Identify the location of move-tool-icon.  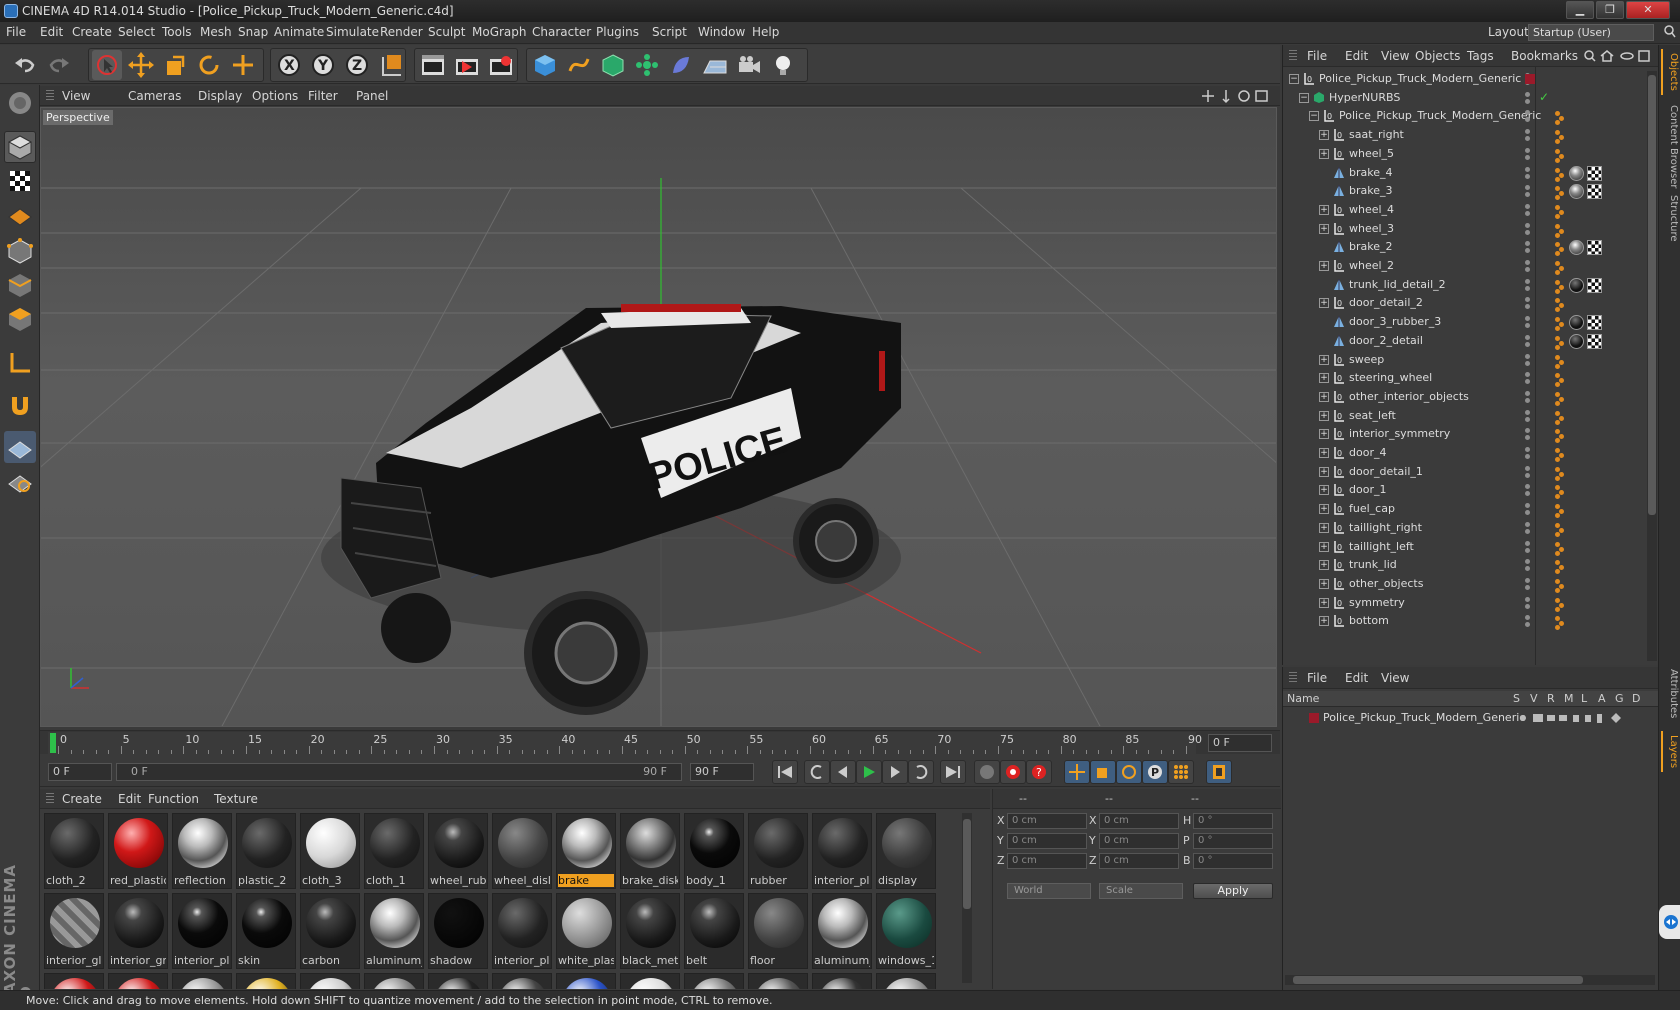
(141, 65).